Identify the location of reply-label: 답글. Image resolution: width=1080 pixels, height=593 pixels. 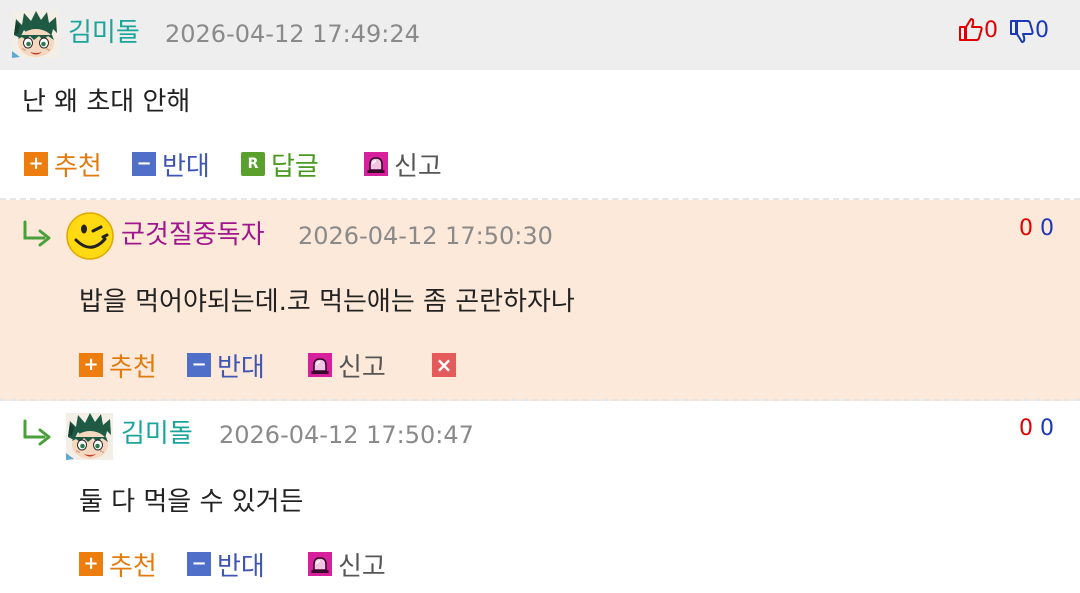
(295, 166).